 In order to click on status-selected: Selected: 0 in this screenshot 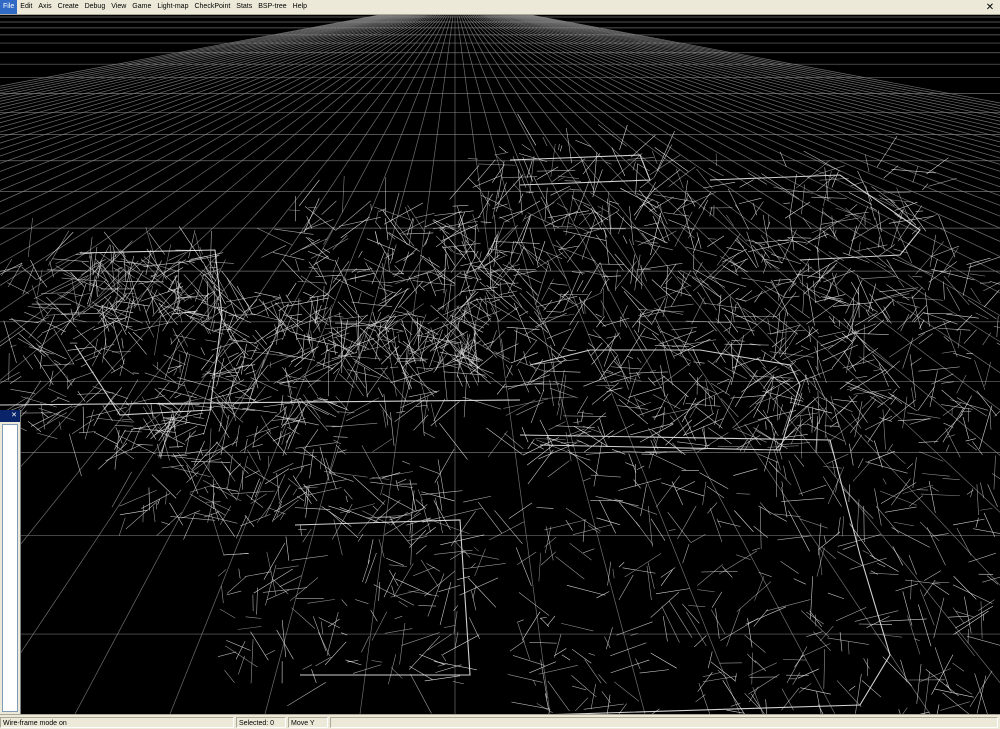, I will do `click(261, 722)`.